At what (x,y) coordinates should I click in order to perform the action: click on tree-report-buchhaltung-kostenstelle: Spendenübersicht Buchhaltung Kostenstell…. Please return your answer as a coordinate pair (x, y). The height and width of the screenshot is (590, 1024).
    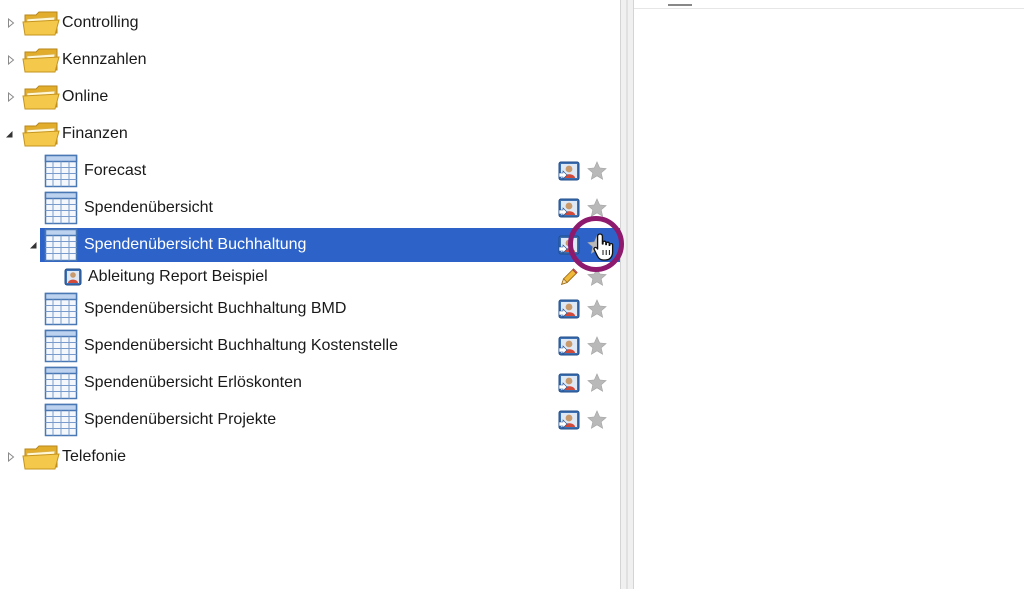
    Looking at the image, I should click on (310, 346).